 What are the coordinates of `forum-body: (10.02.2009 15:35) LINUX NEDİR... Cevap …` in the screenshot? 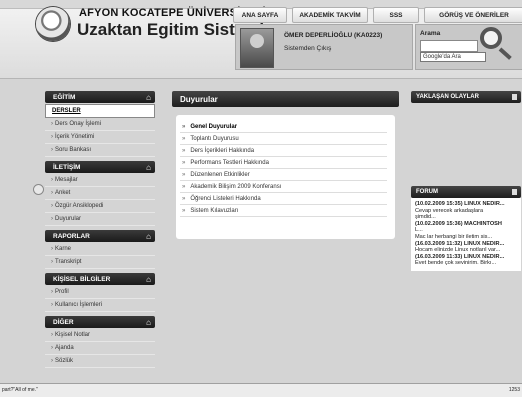 It's located at (466, 234).